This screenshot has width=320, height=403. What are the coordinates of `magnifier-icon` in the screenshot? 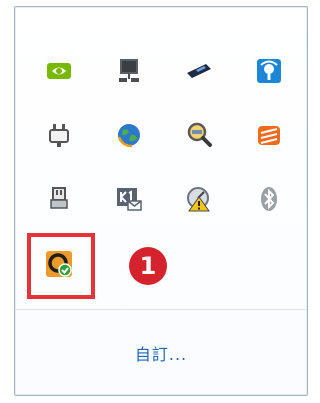 It's located at (199, 135).